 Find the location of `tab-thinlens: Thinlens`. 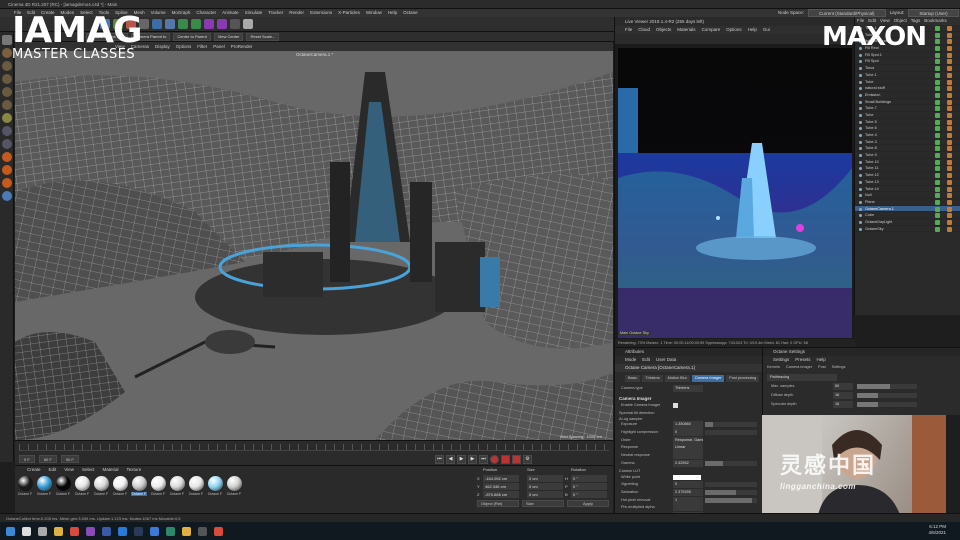

tab-thinlens: Thinlens is located at coordinates (652, 378).